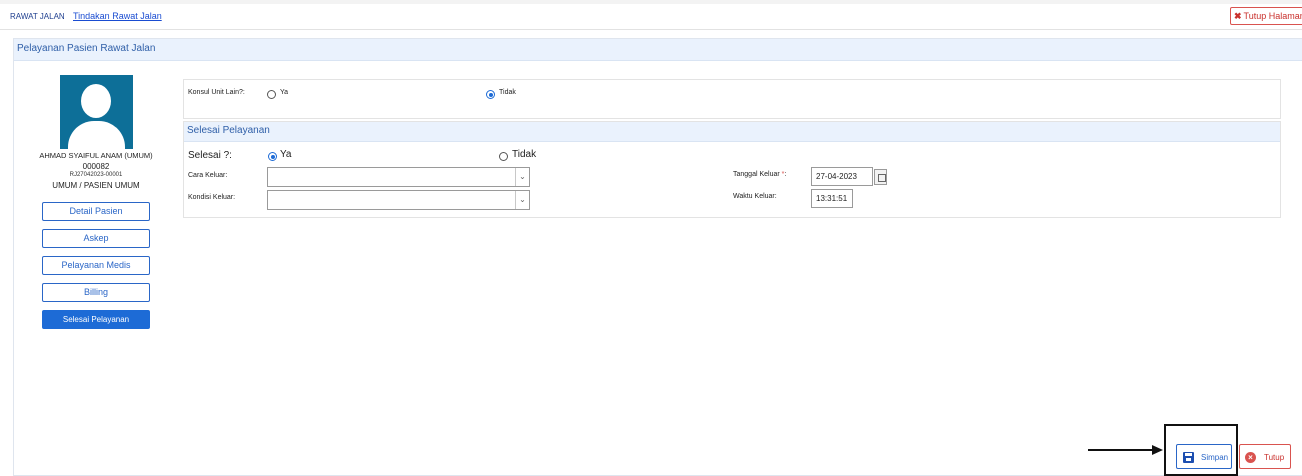 The width and height of the screenshot is (1302, 476). Describe the element at coordinates (658, 50) in the screenshot. I see `panel-title: Pelayanan Pasien Rawat Jalan` at that location.